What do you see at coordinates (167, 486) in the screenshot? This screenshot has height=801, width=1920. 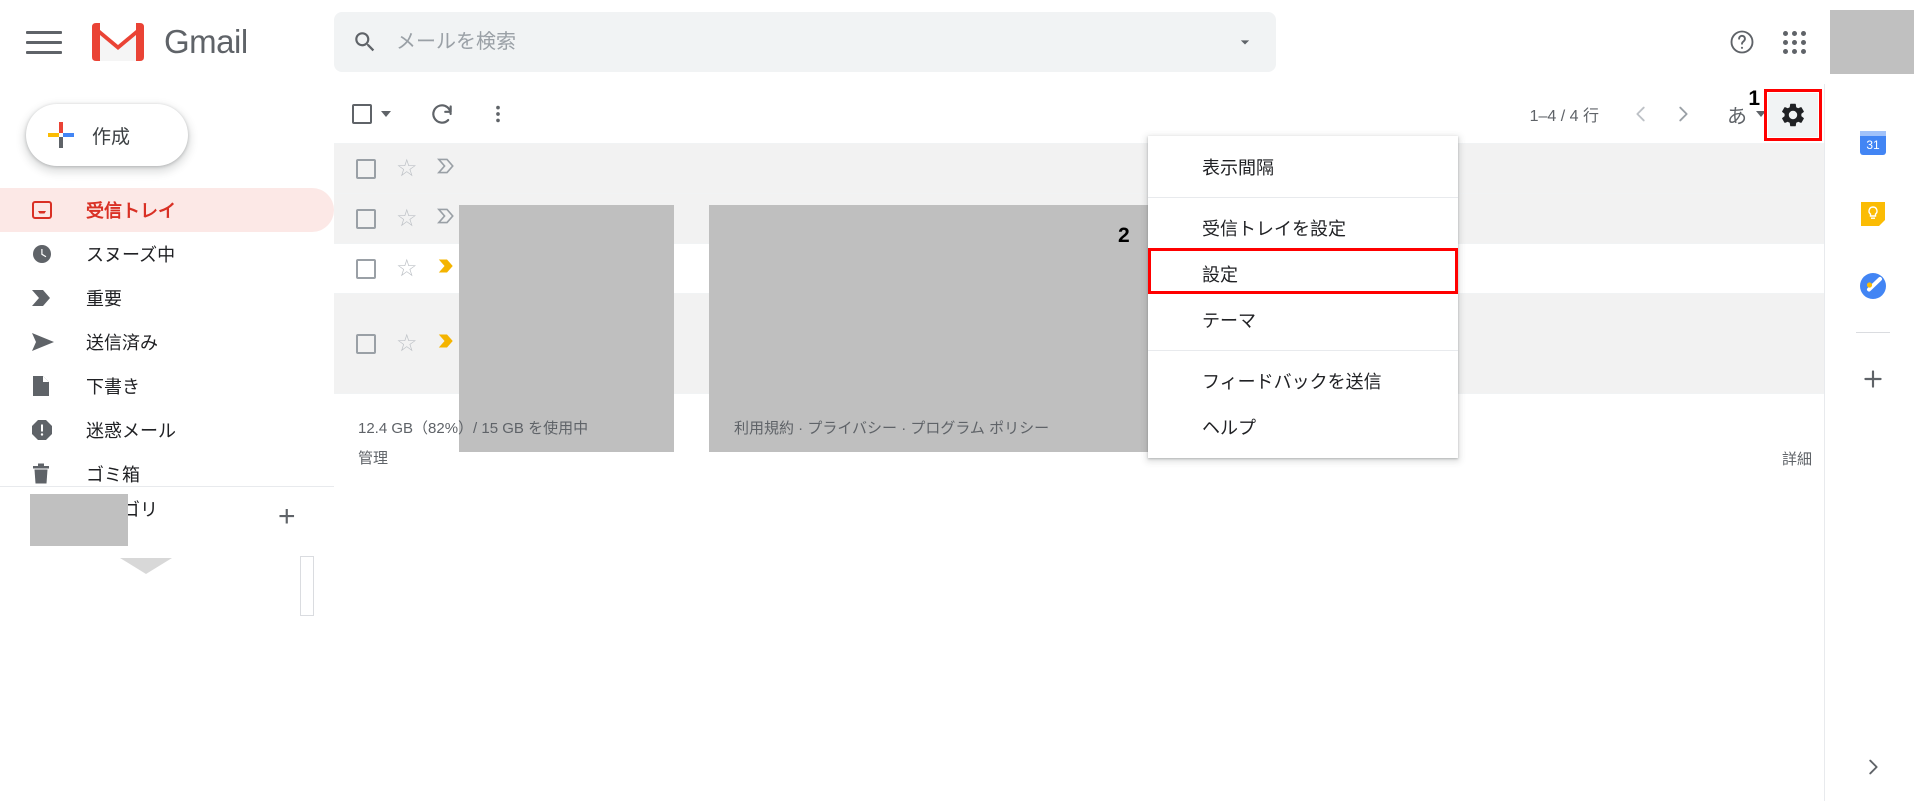 I see `sidebar-divider` at bounding box center [167, 486].